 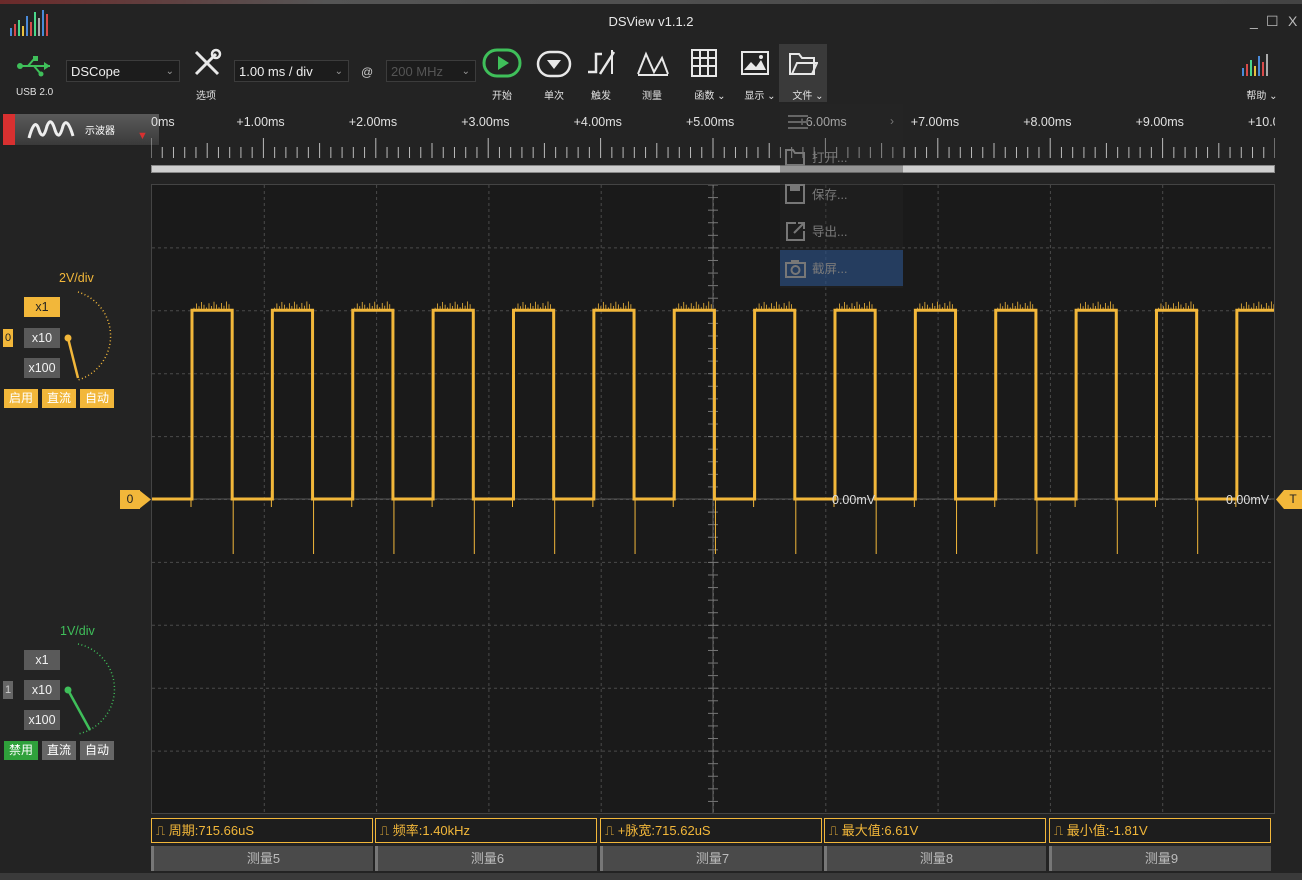 I want to click on measure-icon, so click(x=653, y=63).